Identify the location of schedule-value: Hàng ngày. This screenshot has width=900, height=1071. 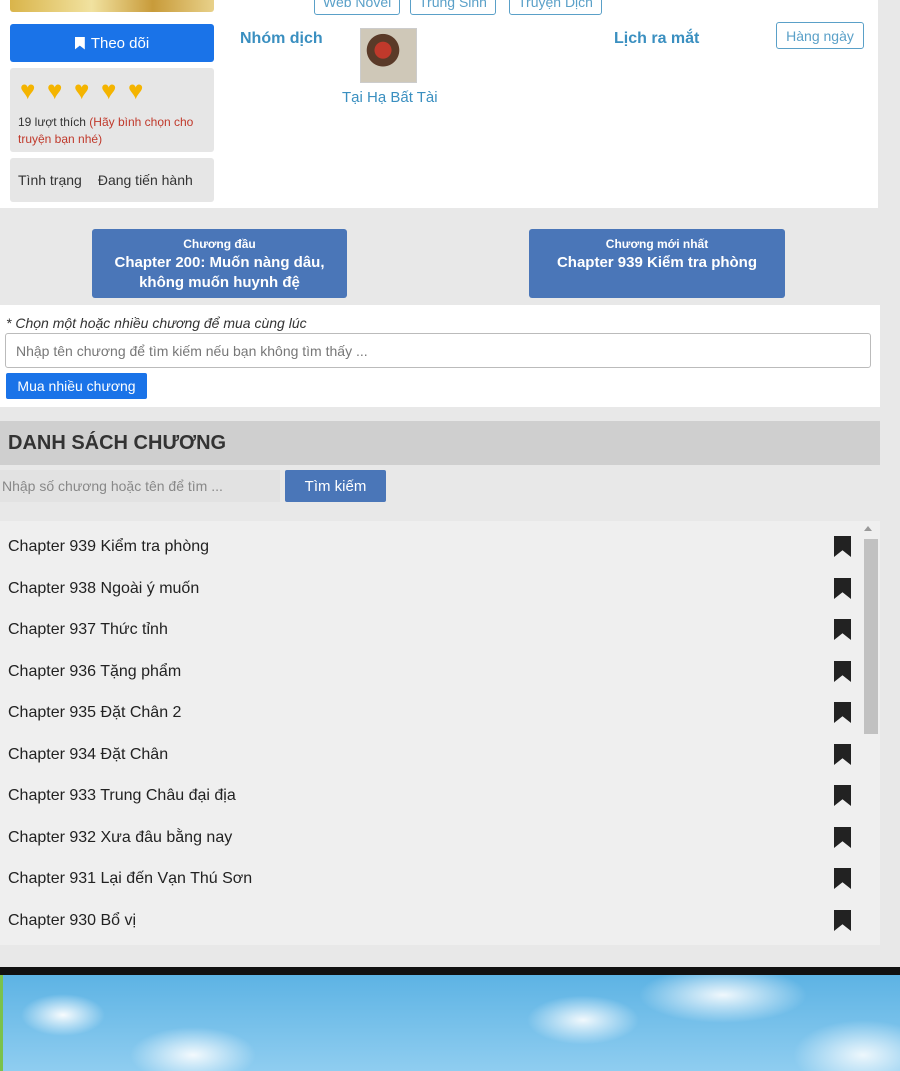
(820, 35).